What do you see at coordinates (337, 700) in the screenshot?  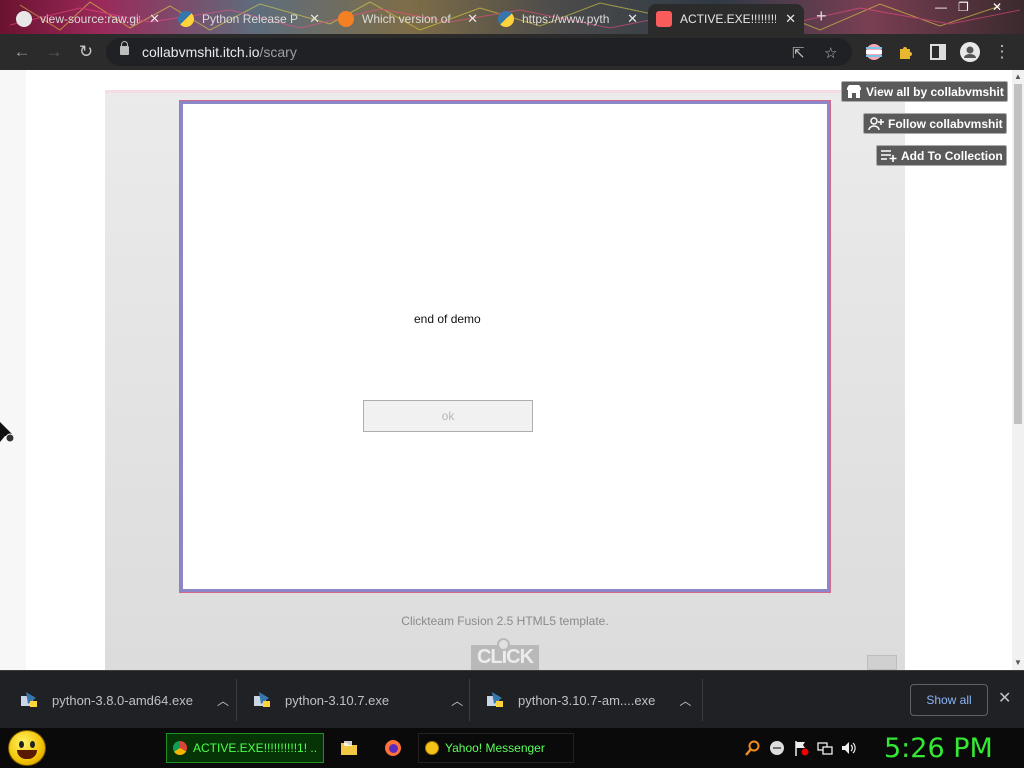 I see `download-filename: python-3.10.7.exe` at bounding box center [337, 700].